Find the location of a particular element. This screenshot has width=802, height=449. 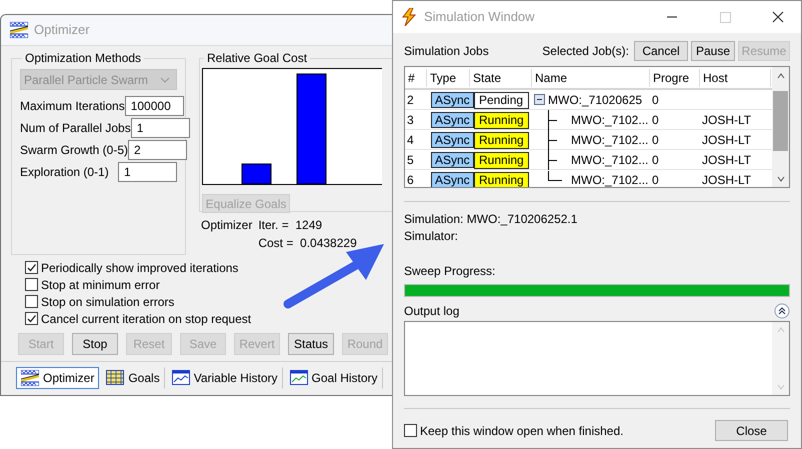

table-cell-text: MWO:_71020625 is located at coordinates (595, 100).